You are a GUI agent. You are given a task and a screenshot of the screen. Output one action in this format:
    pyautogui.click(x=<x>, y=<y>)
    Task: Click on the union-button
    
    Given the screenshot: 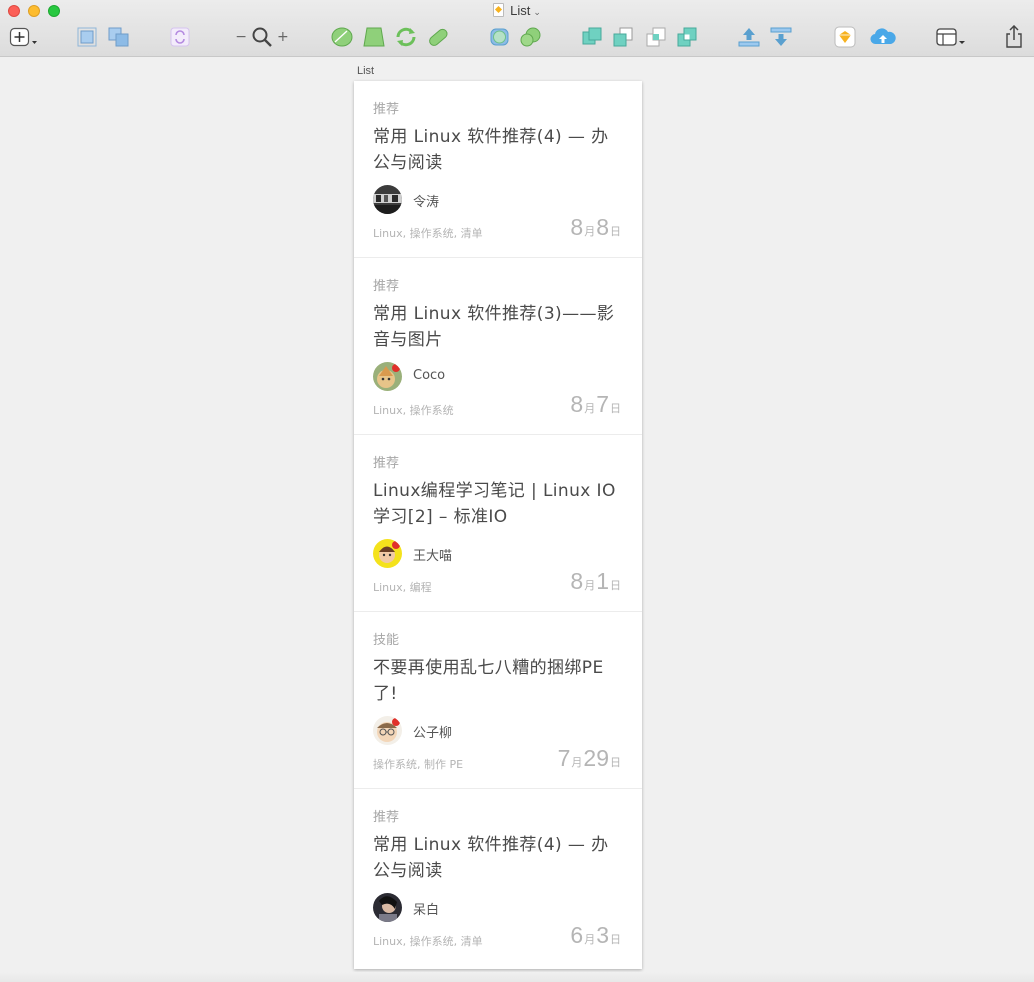 What is the action you would take?
    pyautogui.click(x=592, y=37)
    